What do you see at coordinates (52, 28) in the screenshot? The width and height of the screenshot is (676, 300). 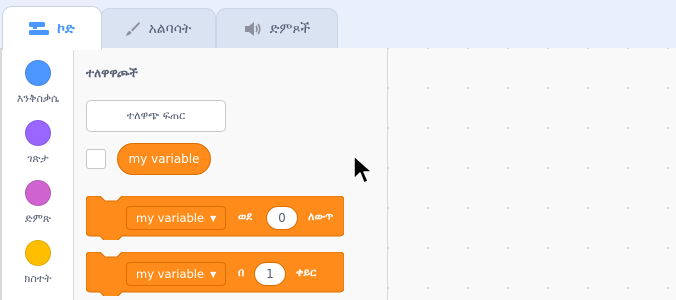 I see `tab-code: ኮድ` at bounding box center [52, 28].